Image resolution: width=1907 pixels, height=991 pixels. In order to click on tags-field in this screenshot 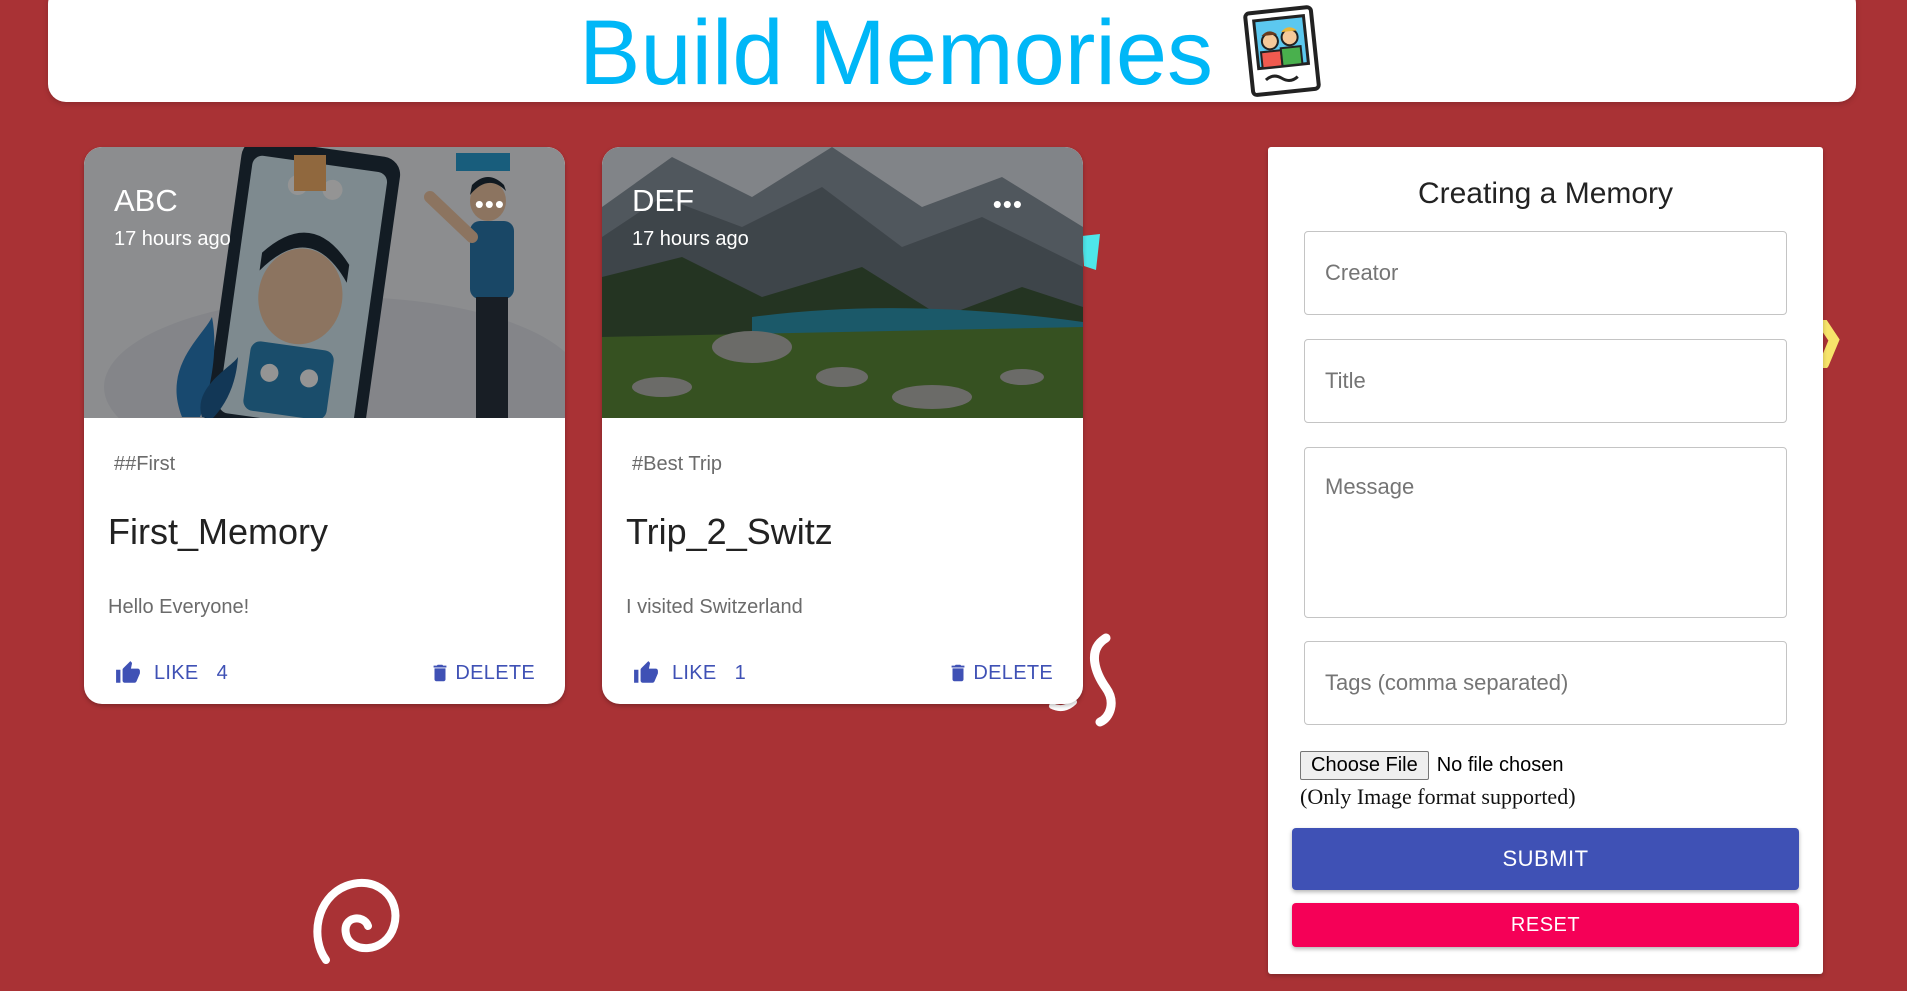, I will do `click(1545, 683)`.